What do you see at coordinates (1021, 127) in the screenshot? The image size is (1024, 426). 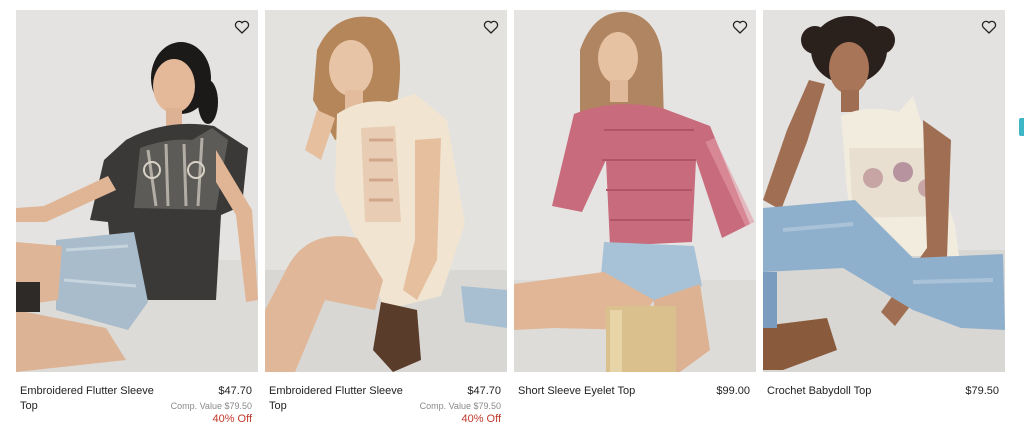 I see `side-tab-edge` at bounding box center [1021, 127].